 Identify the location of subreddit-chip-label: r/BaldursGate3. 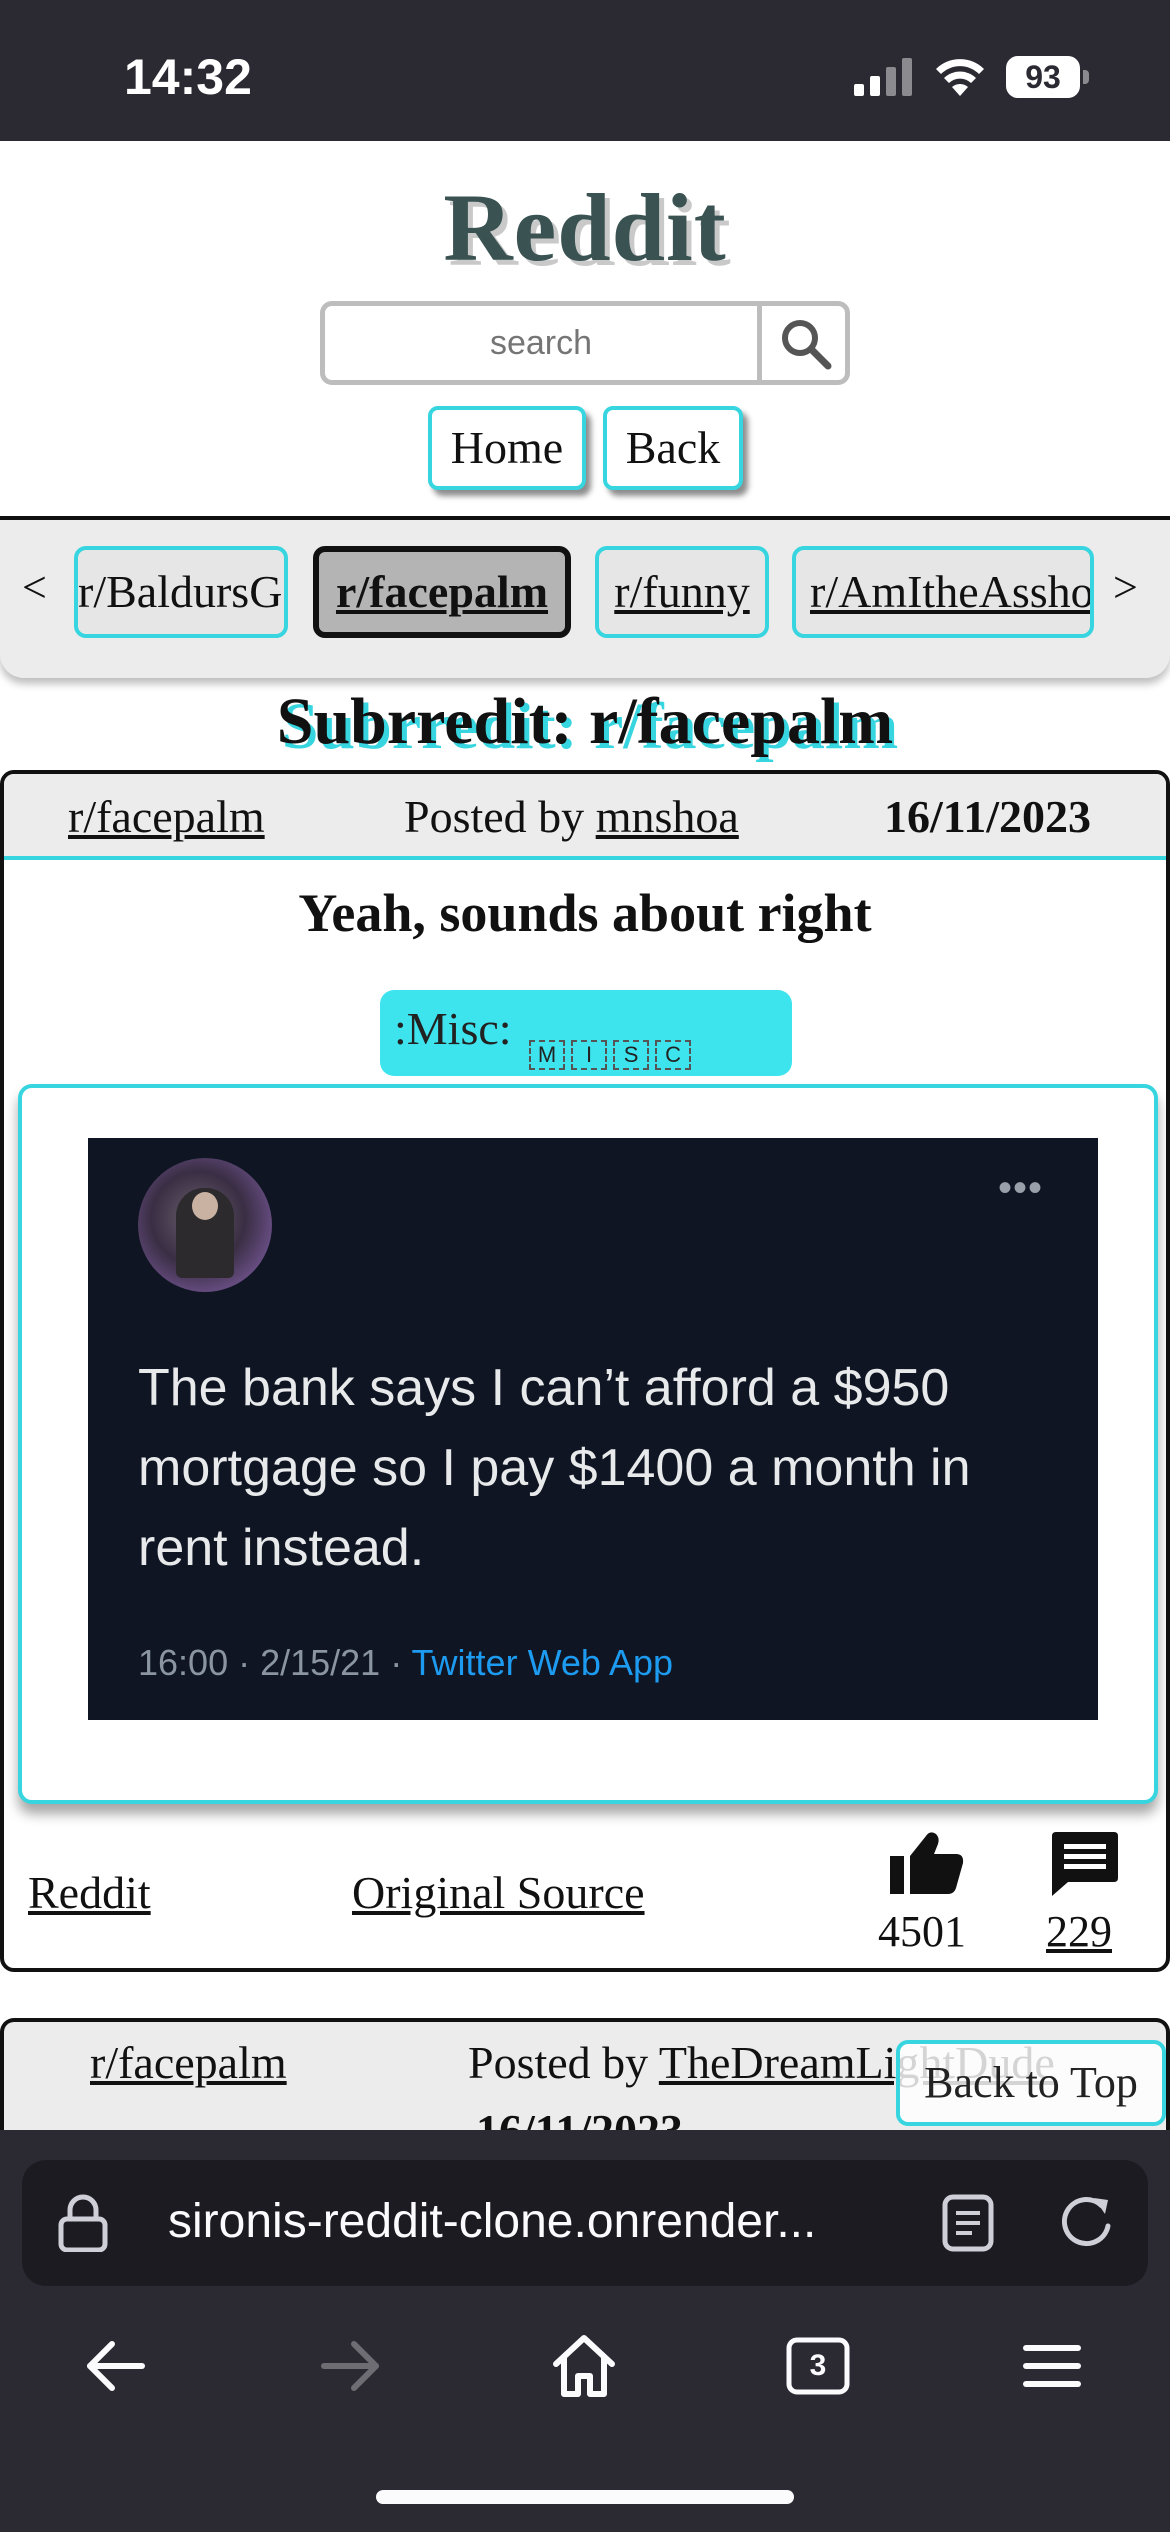
(181, 591).